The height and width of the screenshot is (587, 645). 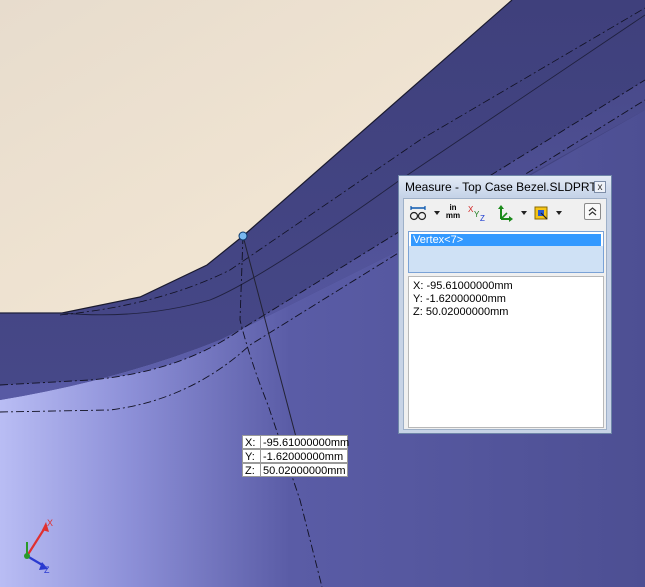 What do you see at coordinates (482, 218) in the screenshot?
I see `svg-text: Z` at bounding box center [482, 218].